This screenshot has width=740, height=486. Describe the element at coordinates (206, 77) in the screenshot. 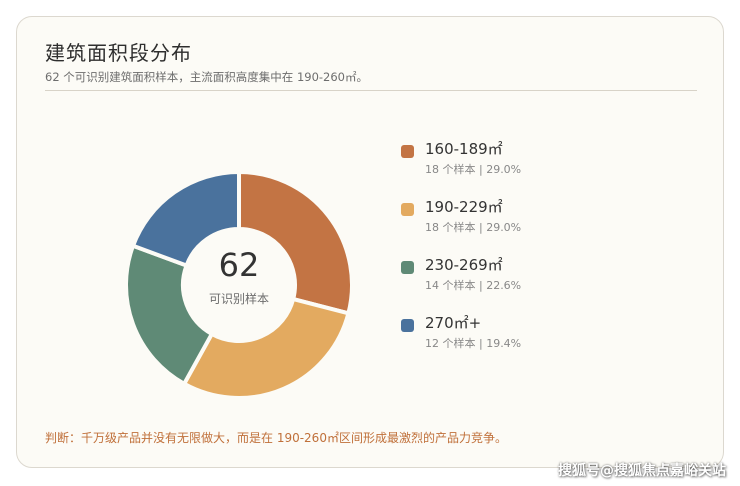

I see `chart-subtitle: 62 个可识别建筑面积样本，主流面积高度集中在 190-260㎡。` at that location.